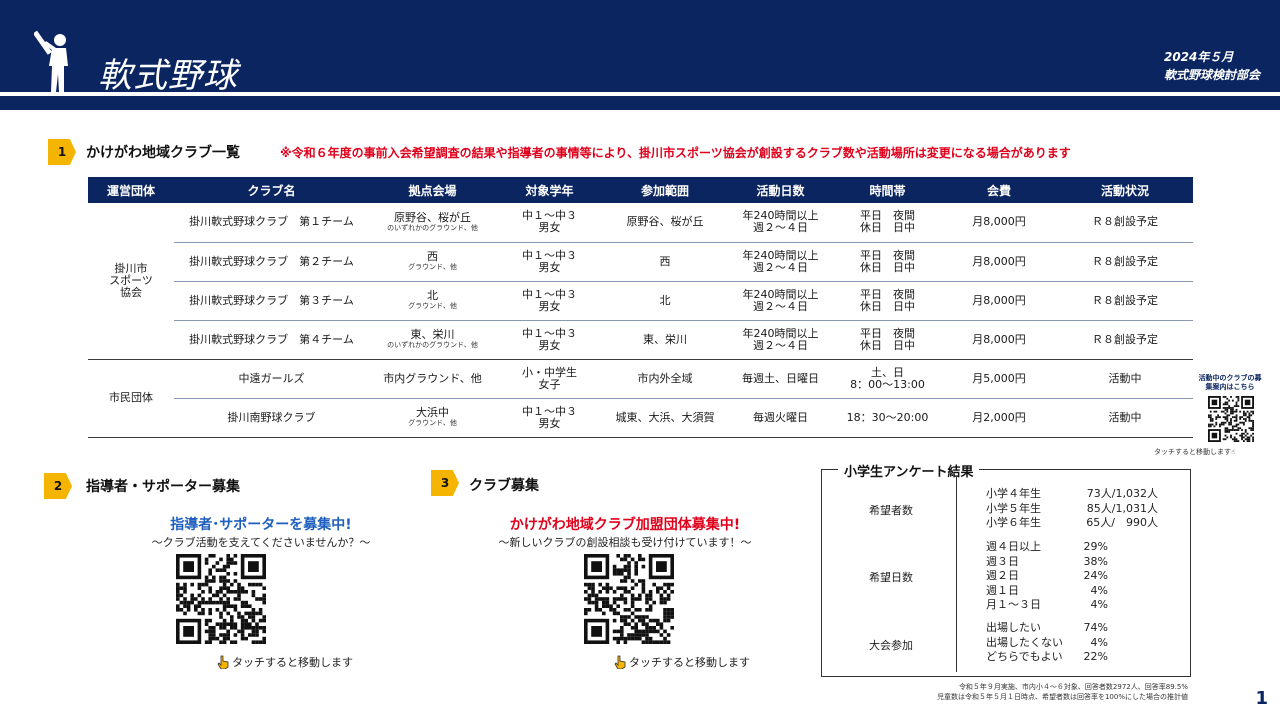 This screenshot has height=720, width=1280. I want to click on club-name-cell: 掛川軟式野球クラブ 第２チーム, so click(271, 262).